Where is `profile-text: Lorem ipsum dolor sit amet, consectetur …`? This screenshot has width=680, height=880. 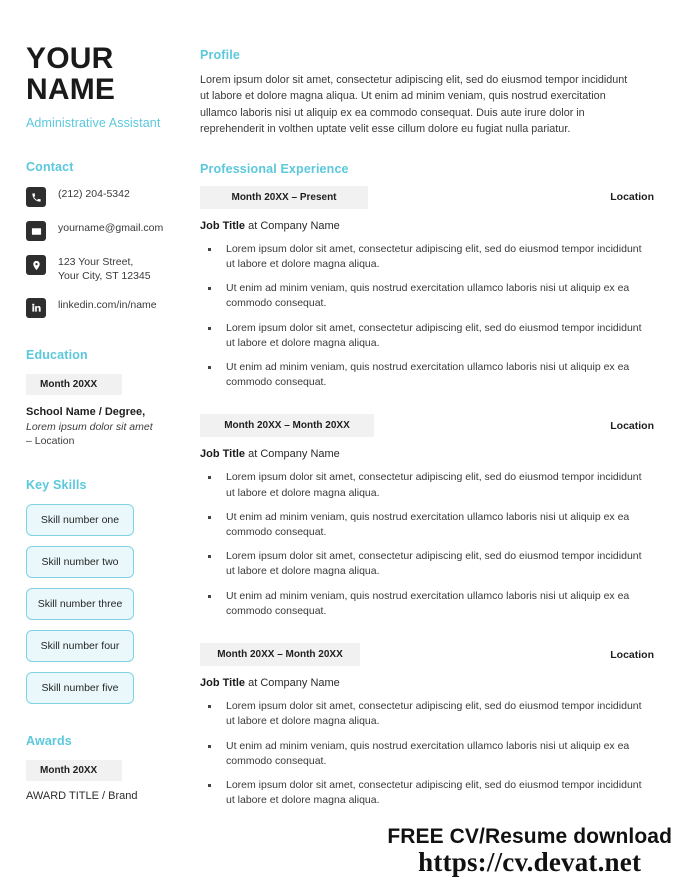 profile-text: Lorem ipsum dolor sit amet, consectetur … is located at coordinates (414, 105).